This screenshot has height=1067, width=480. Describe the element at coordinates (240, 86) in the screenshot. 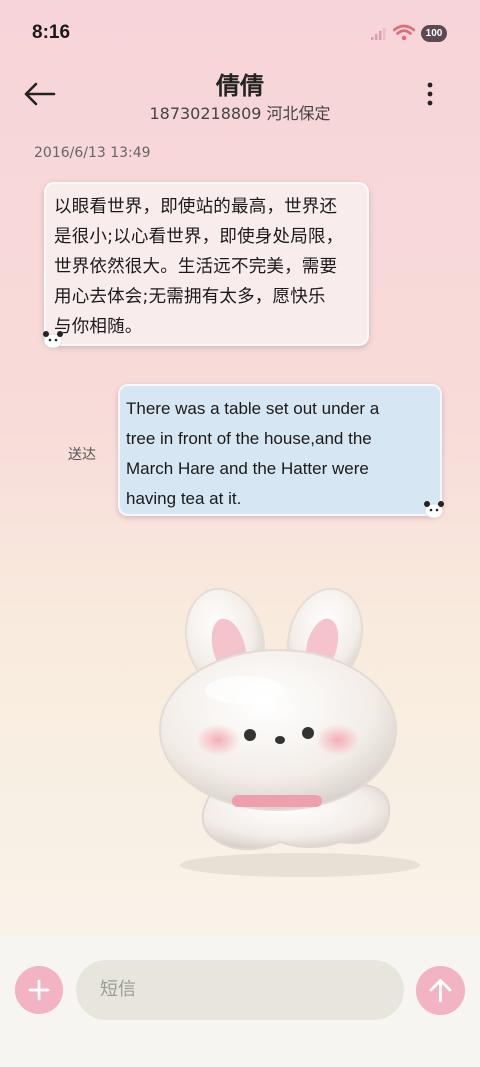

I see `contact-name: 倩倩` at that location.